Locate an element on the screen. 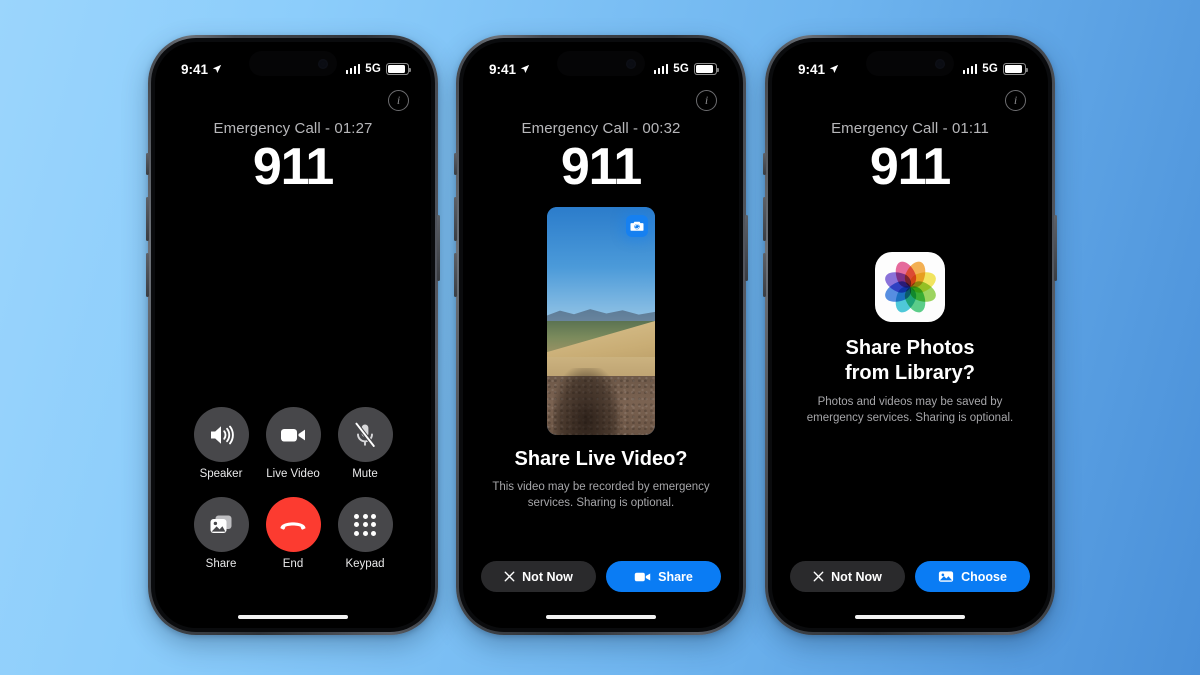  photos-app-icon is located at coordinates (910, 287).